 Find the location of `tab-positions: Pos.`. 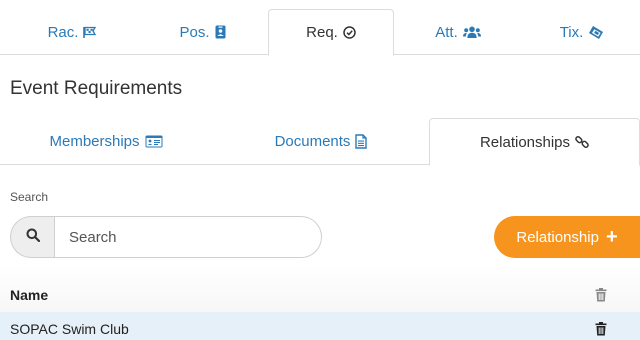

tab-positions: Pos. is located at coordinates (202, 32).